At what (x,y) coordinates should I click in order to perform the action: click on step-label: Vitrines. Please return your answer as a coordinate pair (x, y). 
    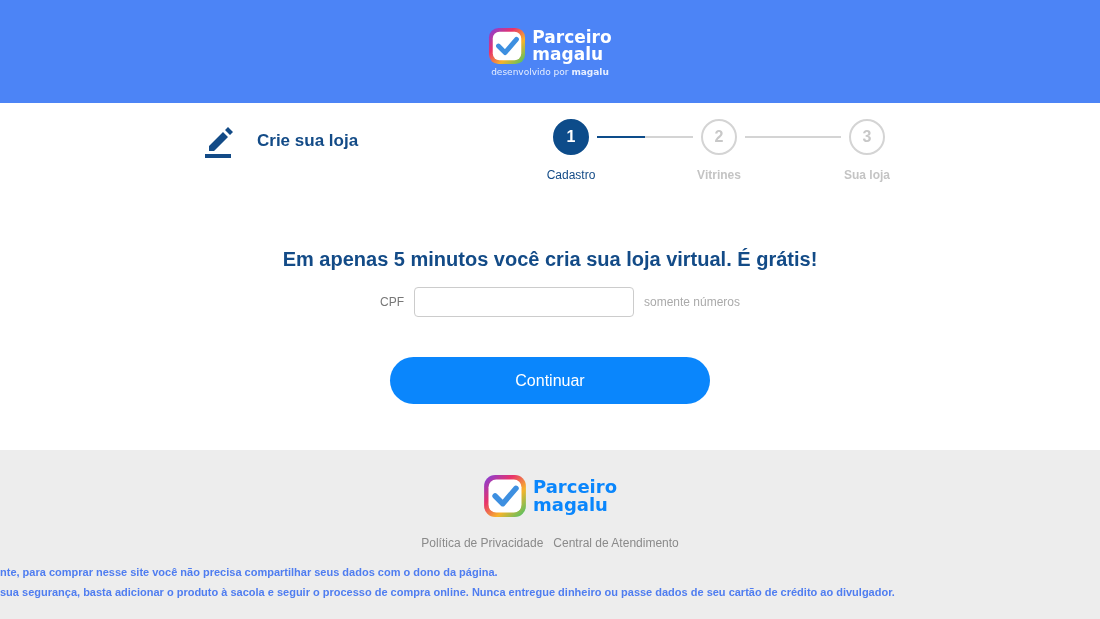
    Looking at the image, I should click on (719, 175).